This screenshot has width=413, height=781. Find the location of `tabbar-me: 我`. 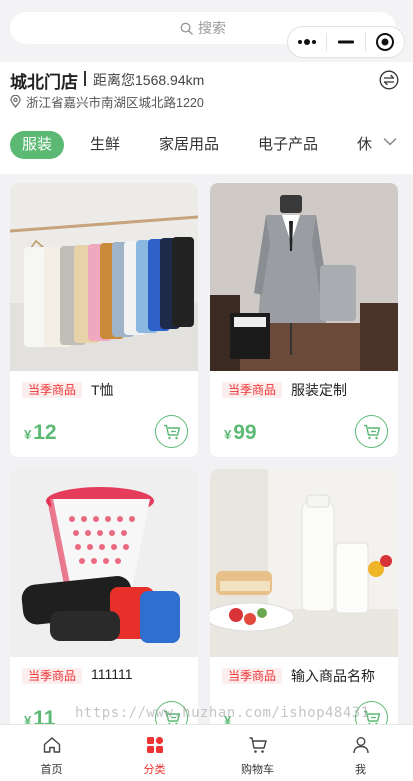

tabbar-me: 我 is located at coordinates (360, 753).